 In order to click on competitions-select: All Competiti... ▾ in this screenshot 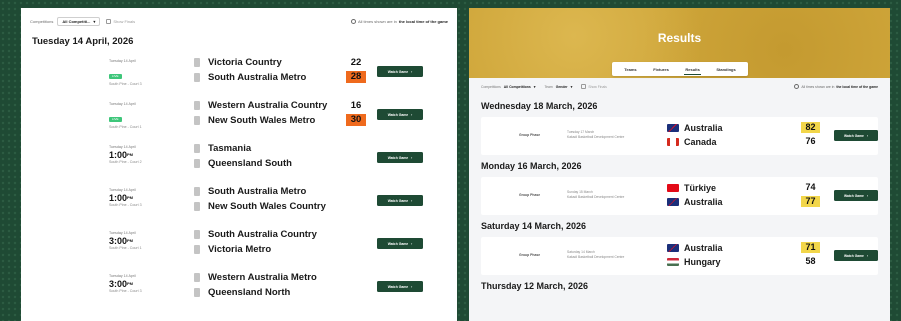, I will do `click(79, 21)`.